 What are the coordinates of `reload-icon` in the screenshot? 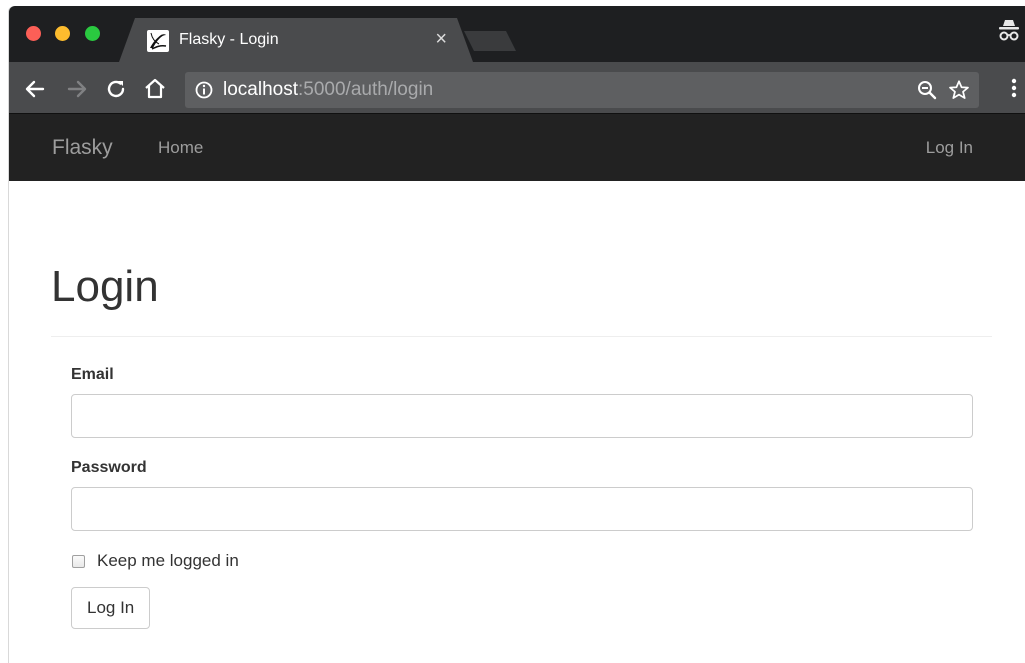 It's located at (116, 89).